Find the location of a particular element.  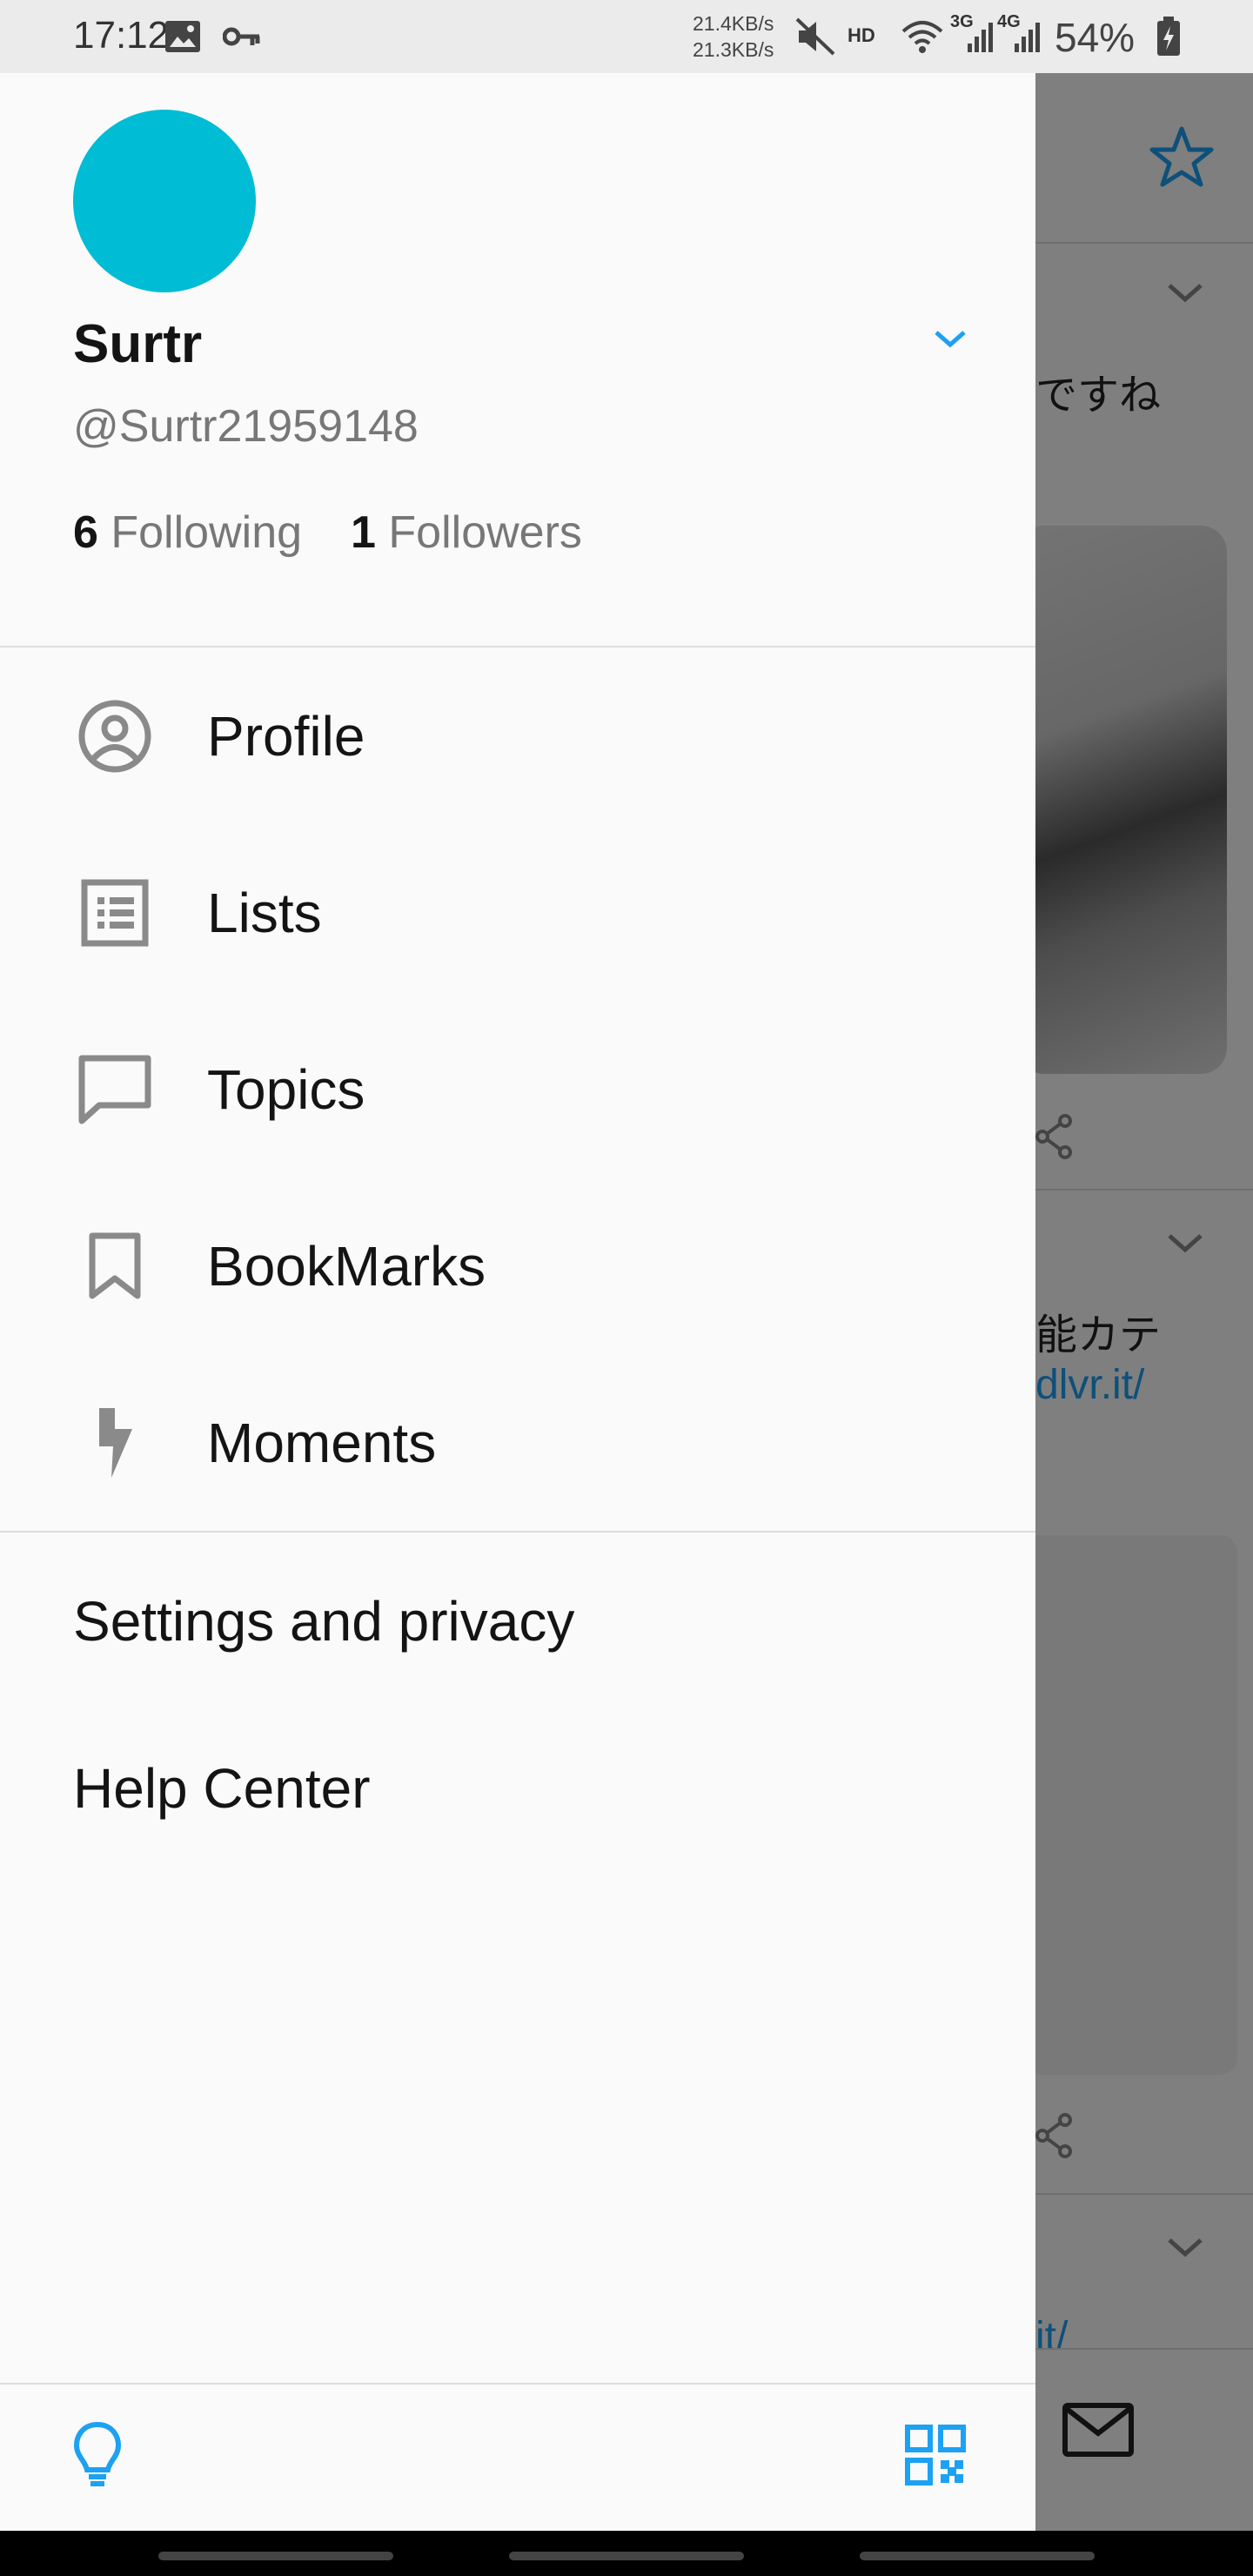

settings-and-privacy-link: Settings and privacy is located at coordinates (323, 1621).